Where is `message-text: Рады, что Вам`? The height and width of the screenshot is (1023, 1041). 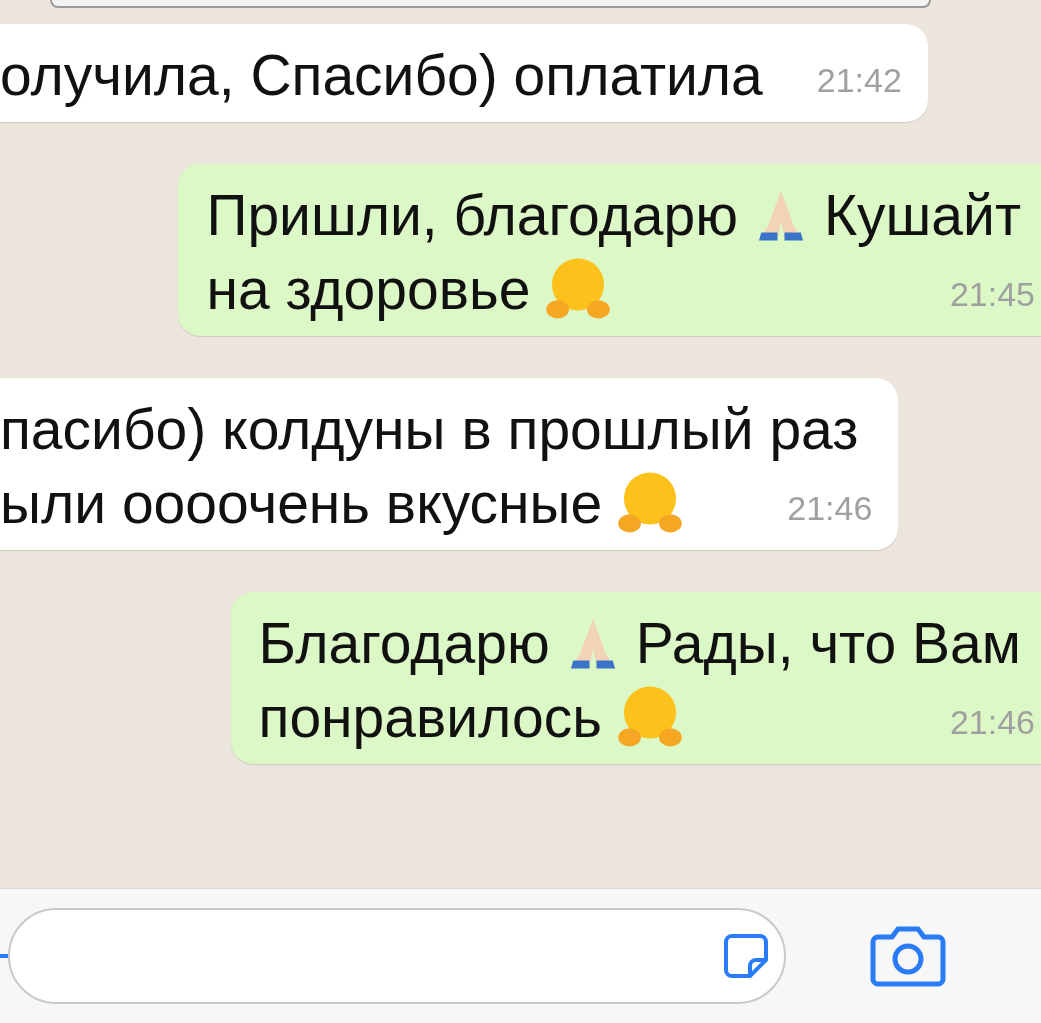
message-text: Рады, что Вам is located at coordinates (828, 643).